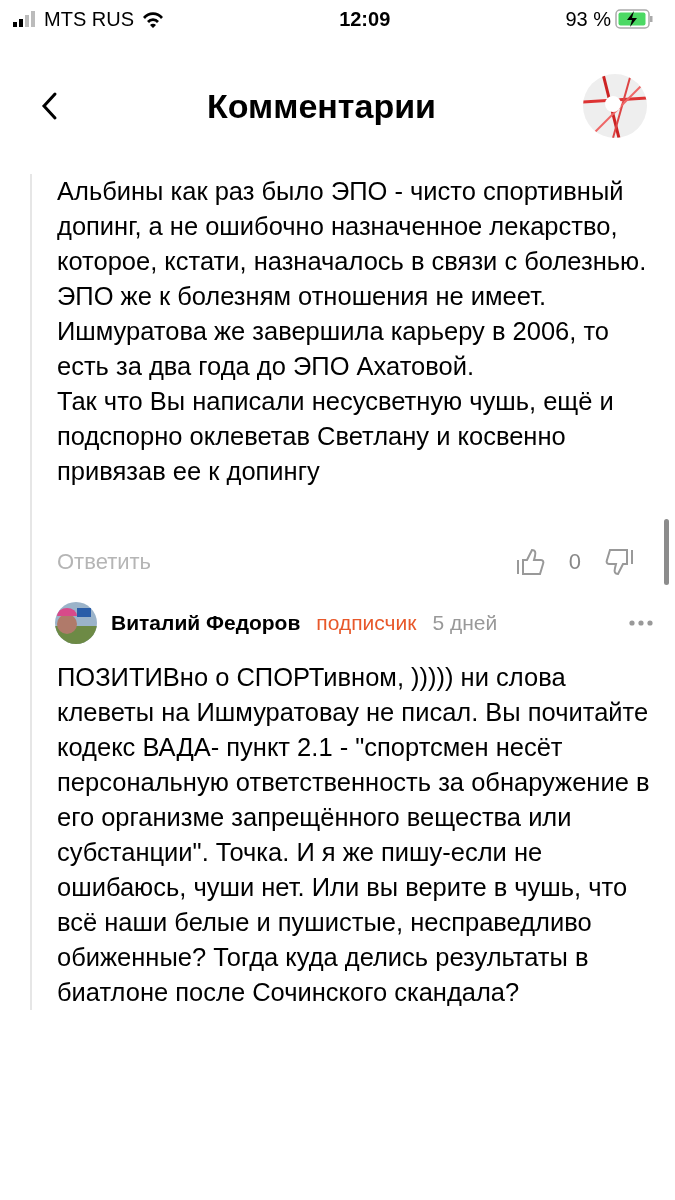 The image size is (675, 1200). Describe the element at coordinates (321, 106) in the screenshot. I see `page-title: Комментарии` at that location.